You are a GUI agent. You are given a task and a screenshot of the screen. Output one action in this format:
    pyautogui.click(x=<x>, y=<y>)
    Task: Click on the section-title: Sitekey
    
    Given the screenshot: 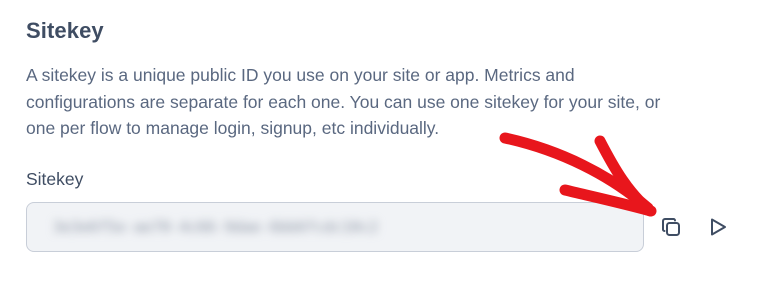 What is the action you would take?
    pyautogui.click(x=65, y=30)
    